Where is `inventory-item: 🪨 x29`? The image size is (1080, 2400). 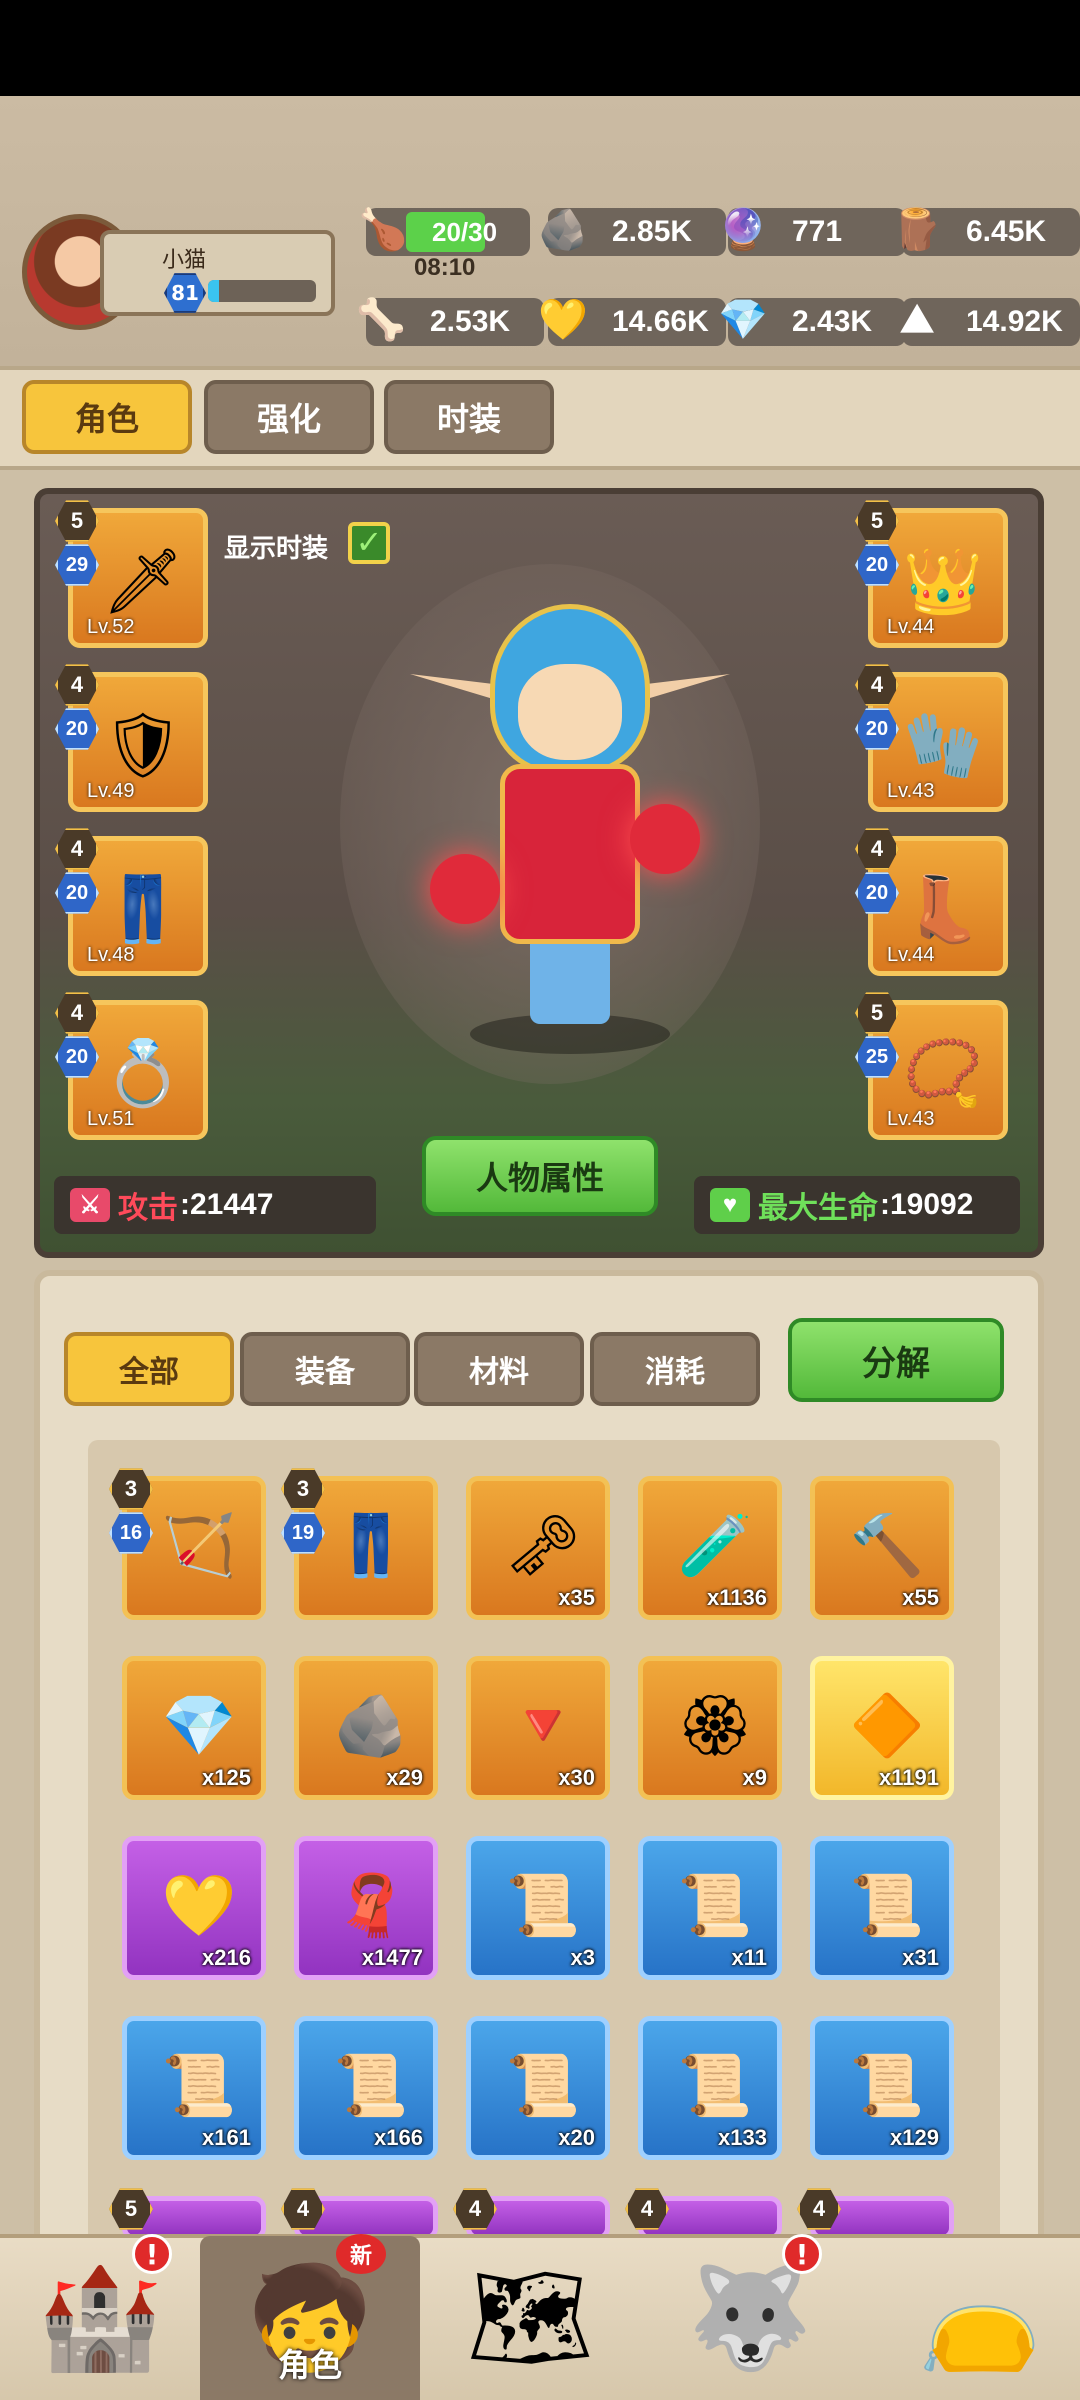
inventory-item: 🪨 x29 is located at coordinates (366, 1728).